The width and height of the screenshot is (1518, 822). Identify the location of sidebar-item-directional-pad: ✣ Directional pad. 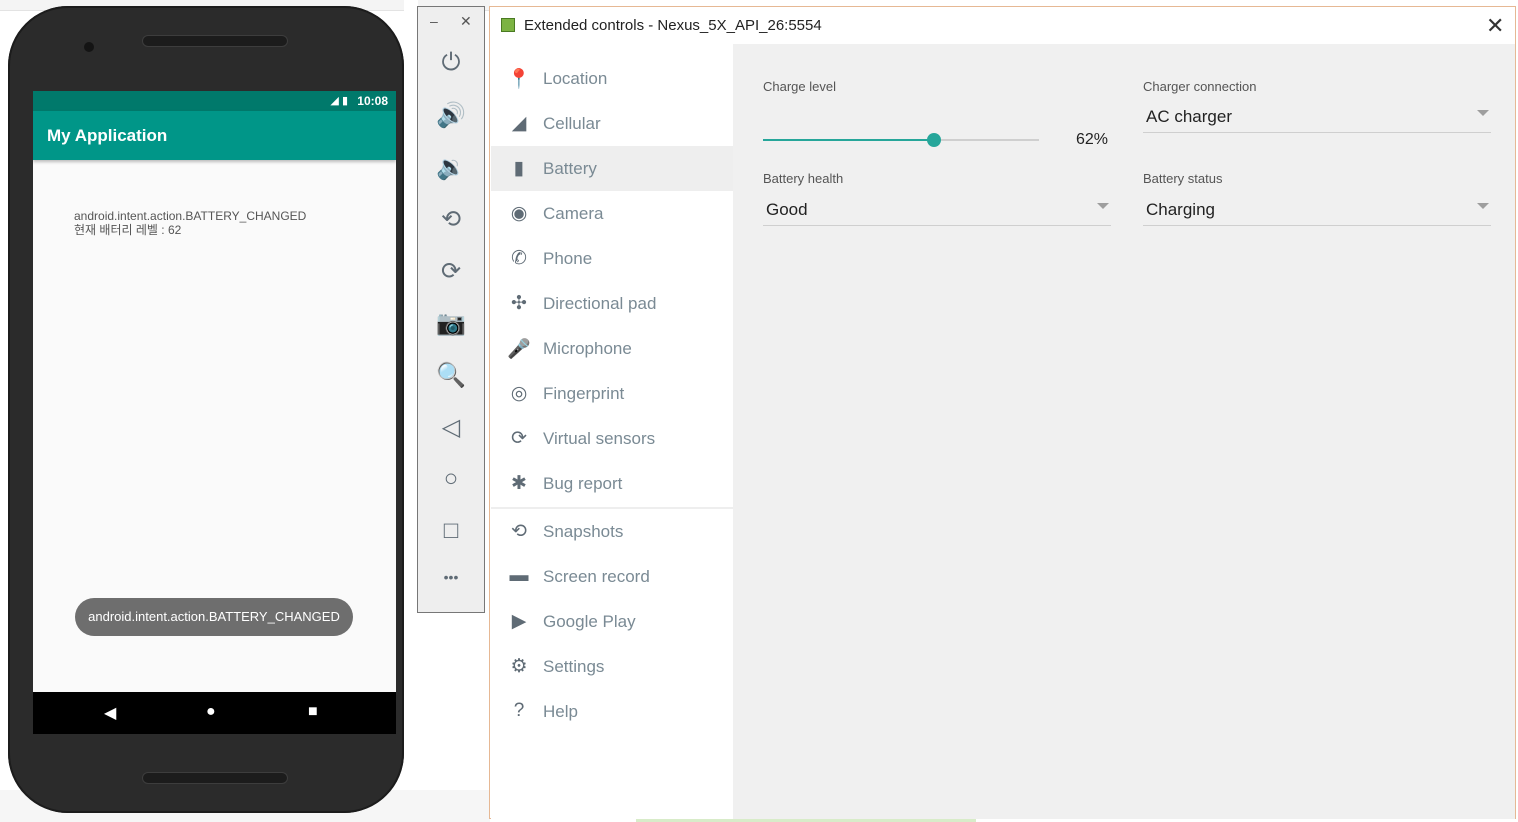
(612, 303).